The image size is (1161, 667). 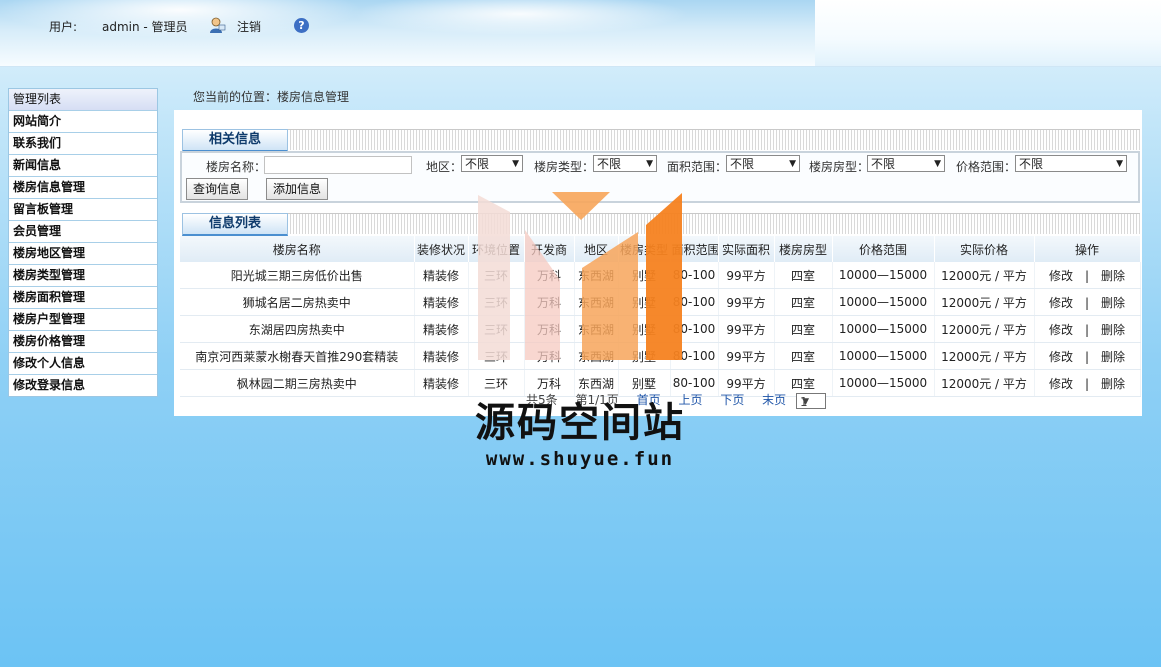 I want to click on sidebar-item-building-info: 楼房信息管理, so click(x=83, y=188).